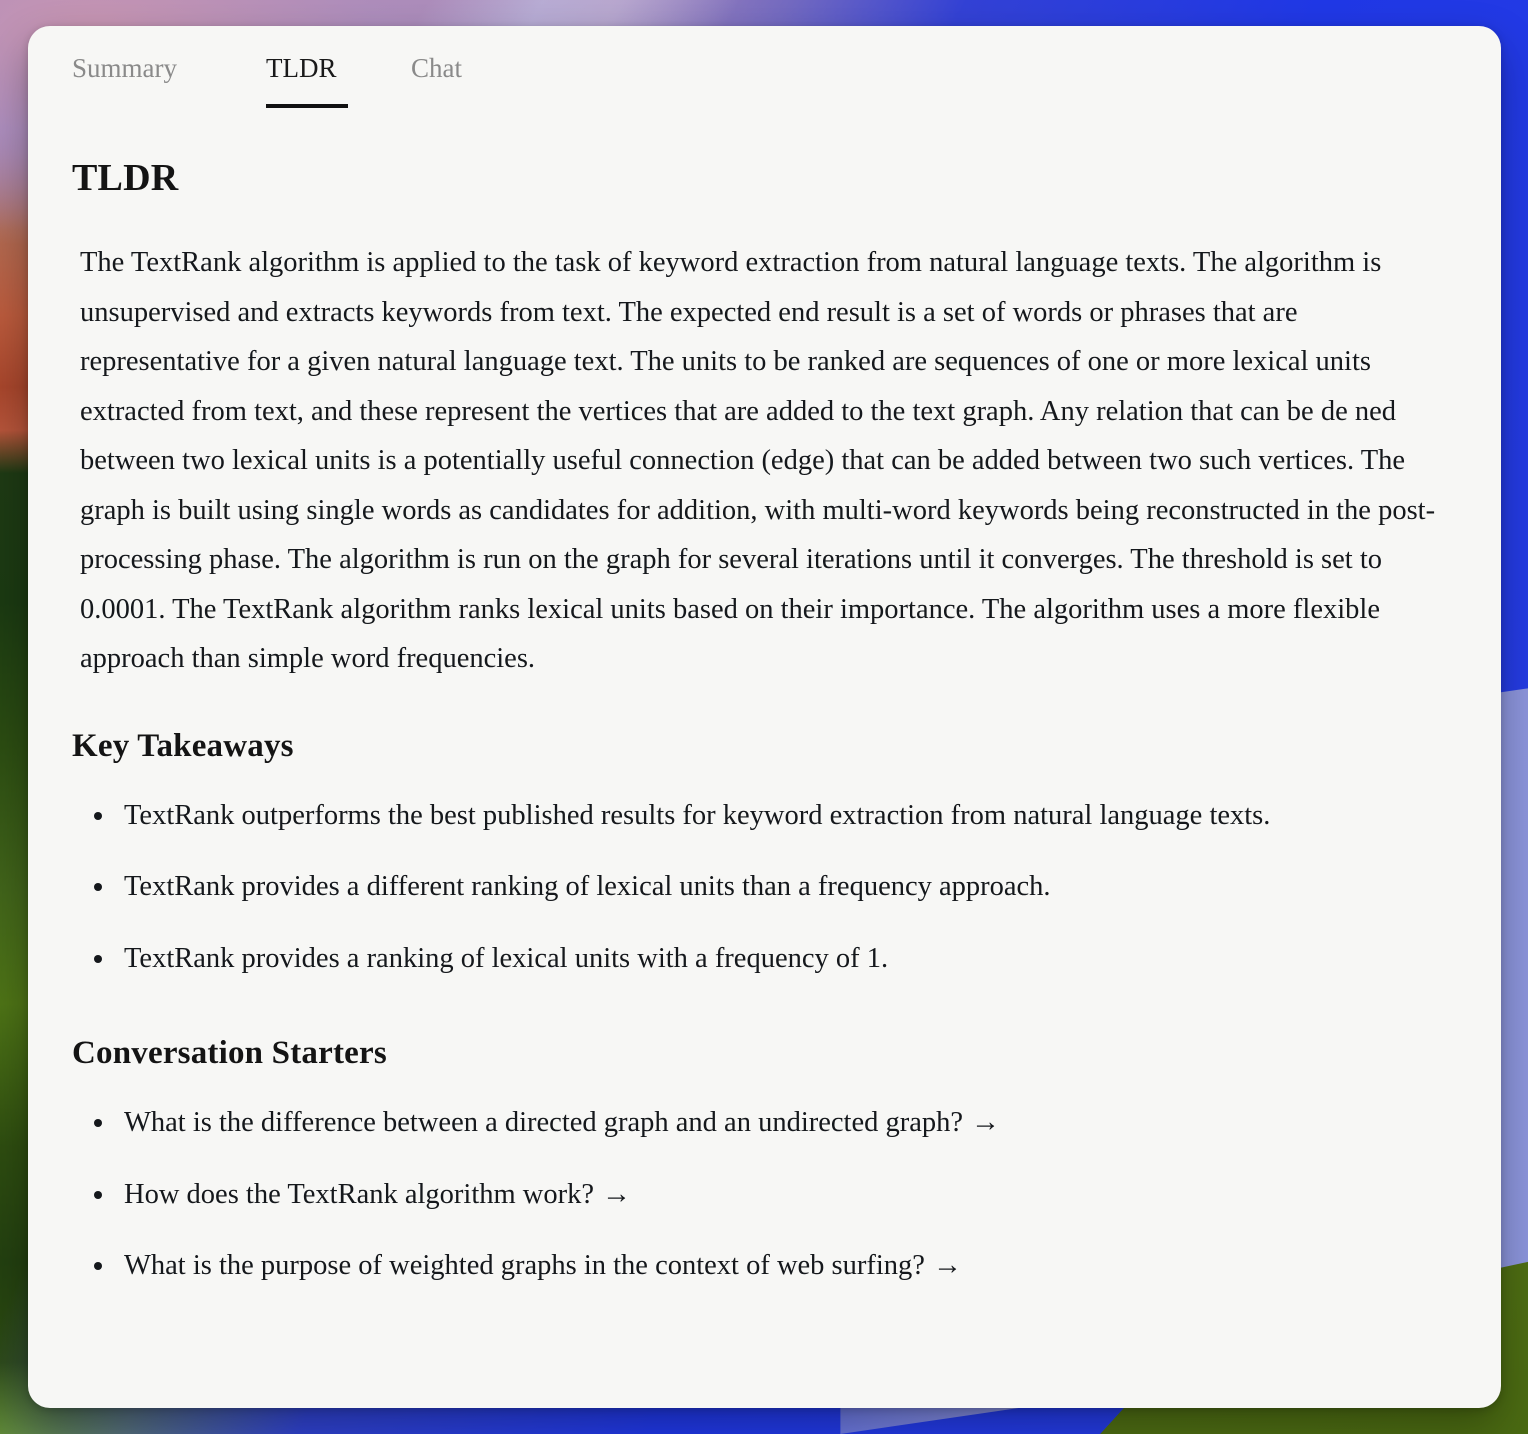 The image size is (1528, 1434). What do you see at coordinates (752, 1195) in the screenshot?
I see `conversation-starter-item: How does the TextRank algorithm work? →` at bounding box center [752, 1195].